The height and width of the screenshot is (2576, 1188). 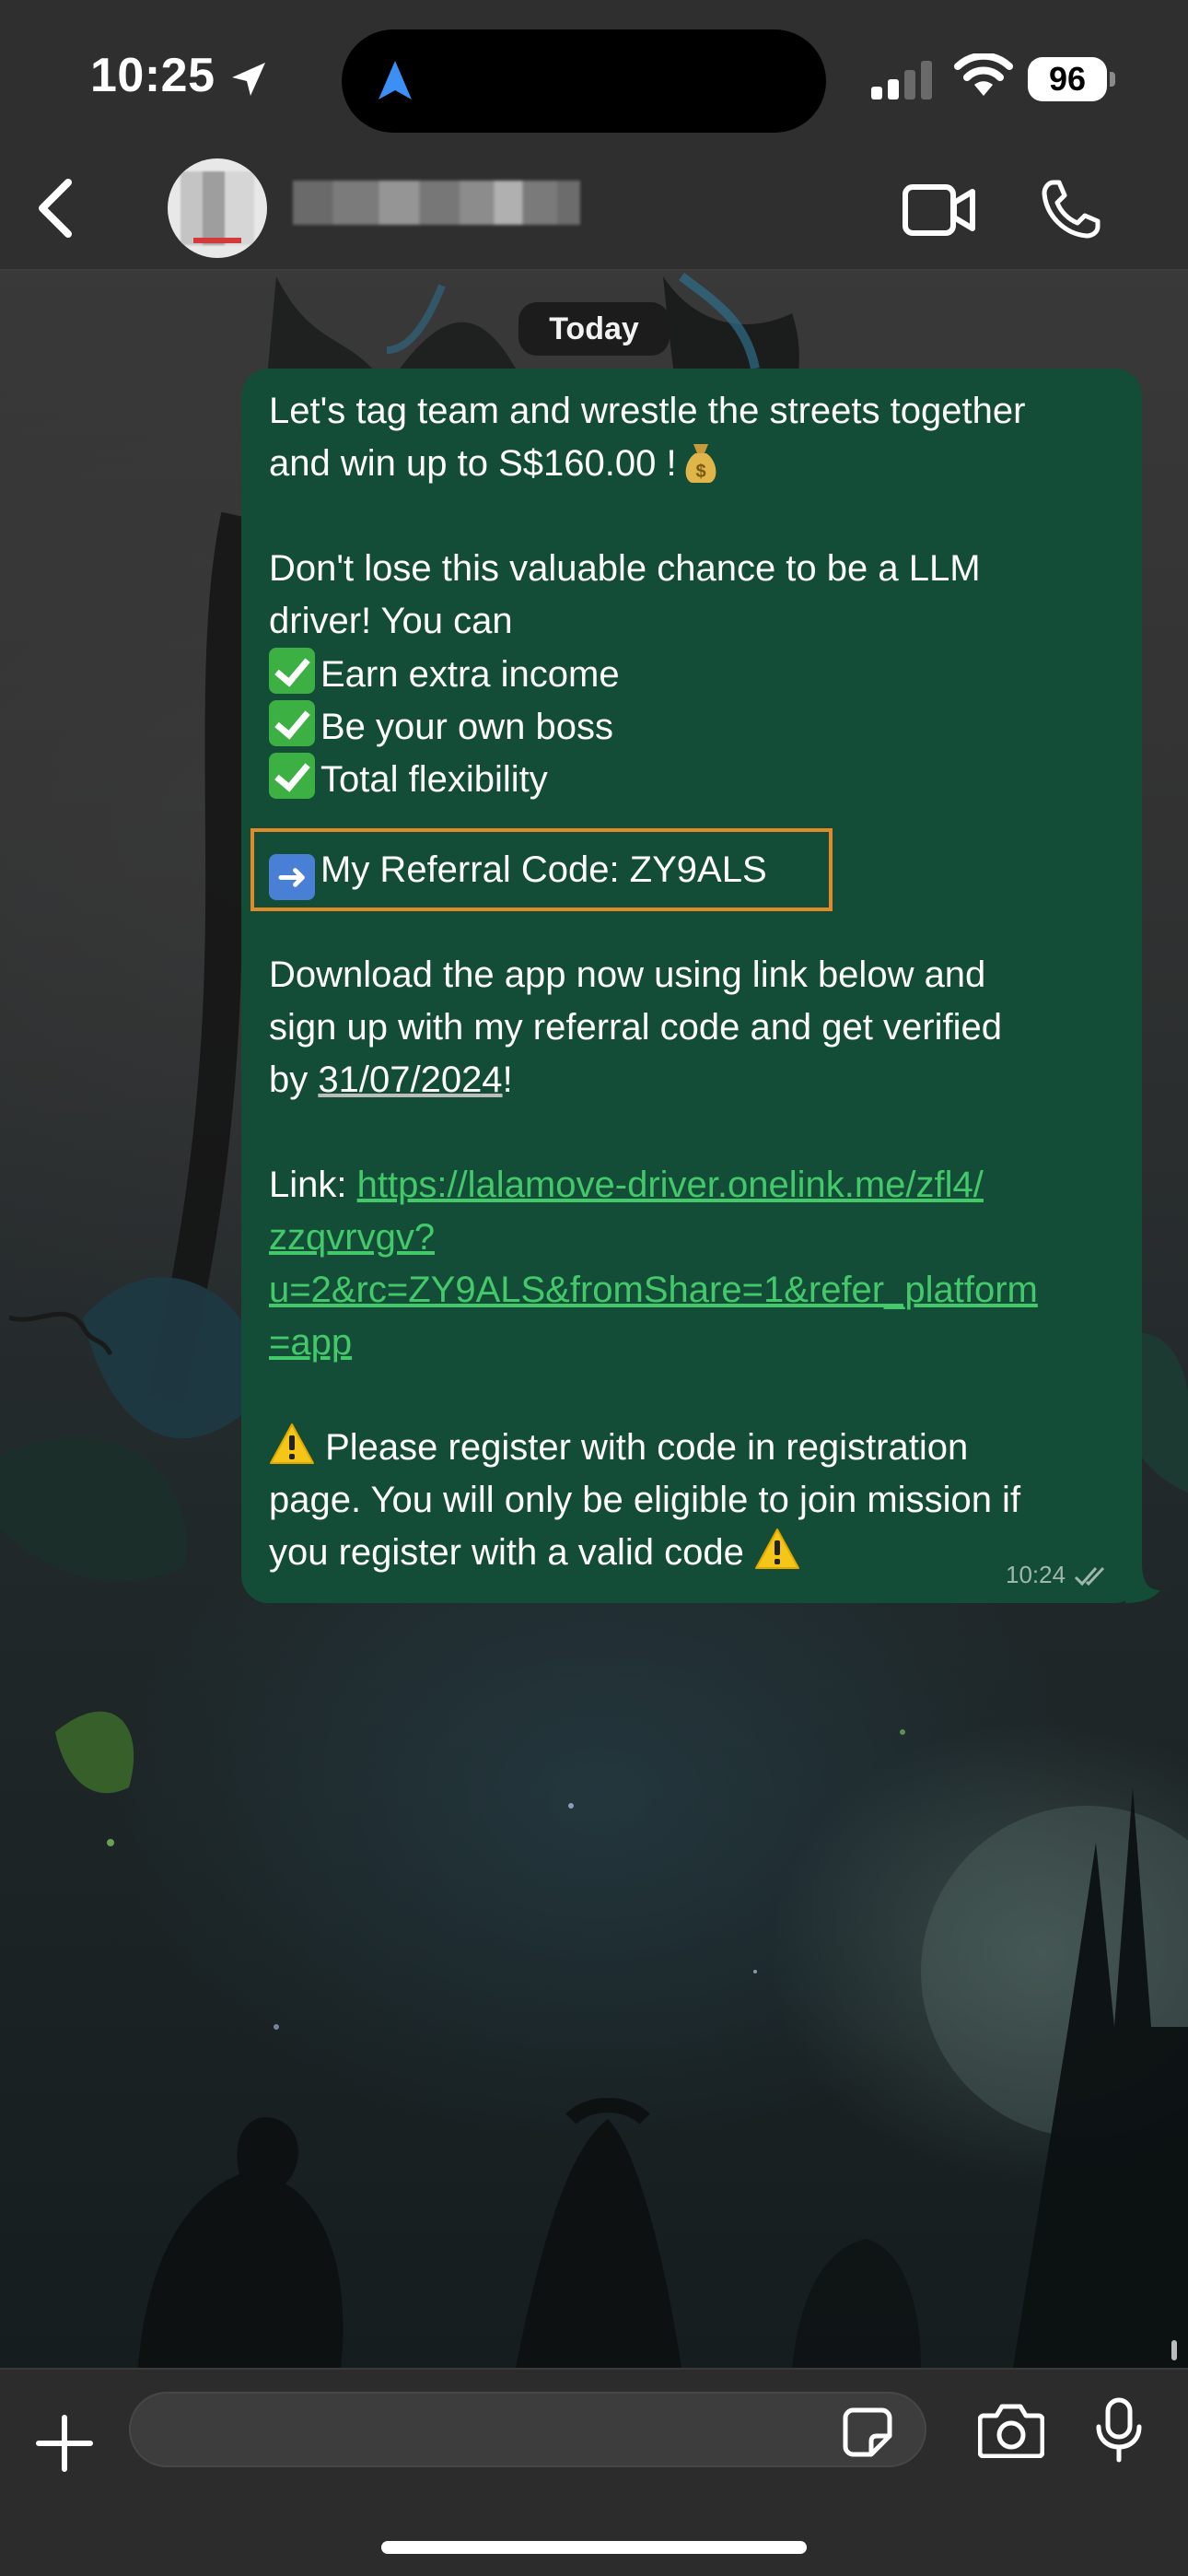 I want to click on chevron-left-icon, so click(x=55, y=208).